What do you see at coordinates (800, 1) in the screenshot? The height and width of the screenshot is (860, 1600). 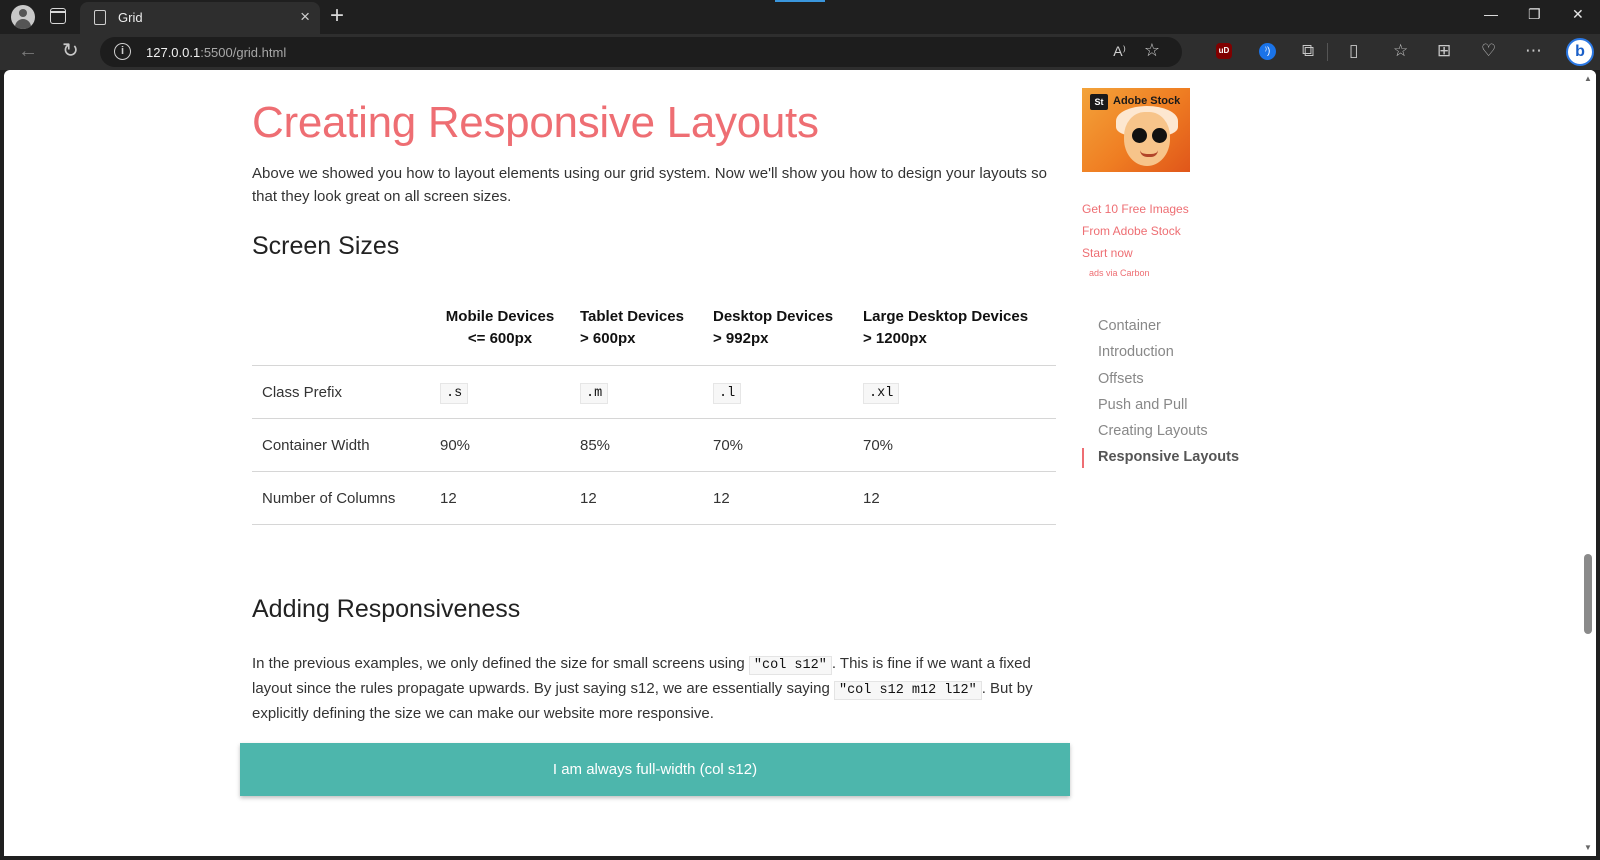 I see `titlebar-accent` at bounding box center [800, 1].